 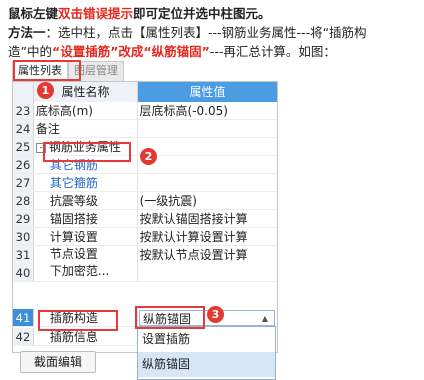 What do you see at coordinates (23, 164) in the screenshot?
I see `row-number: 26` at bounding box center [23, 164].